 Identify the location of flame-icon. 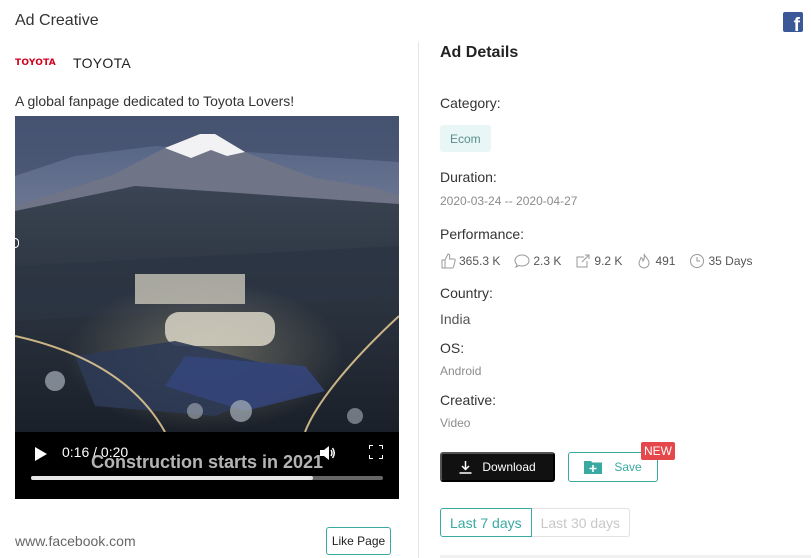
(644, 261).